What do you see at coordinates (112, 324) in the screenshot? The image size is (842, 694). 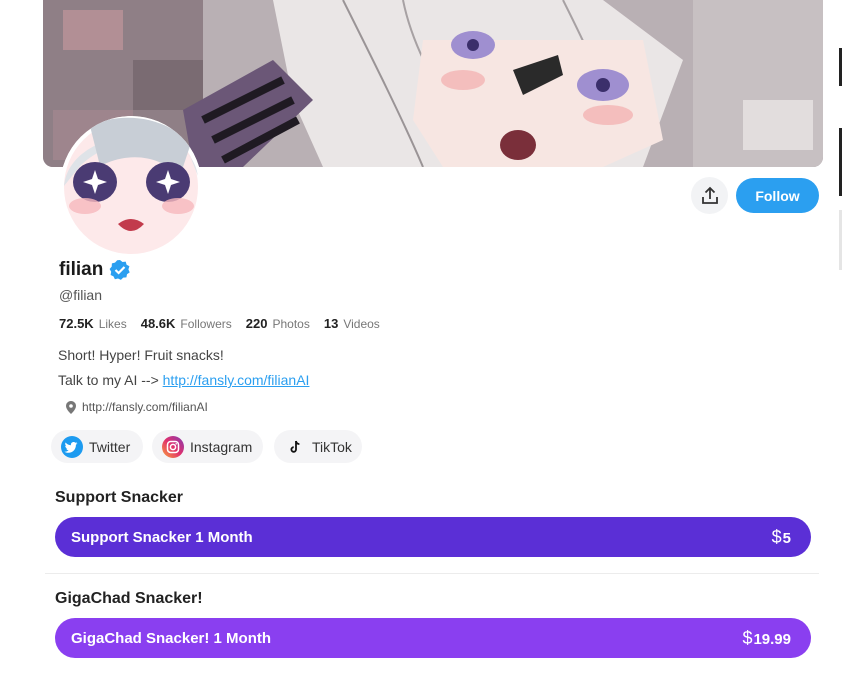 I see `stat-likes-label: Likes` at bounding box center [112, 324].